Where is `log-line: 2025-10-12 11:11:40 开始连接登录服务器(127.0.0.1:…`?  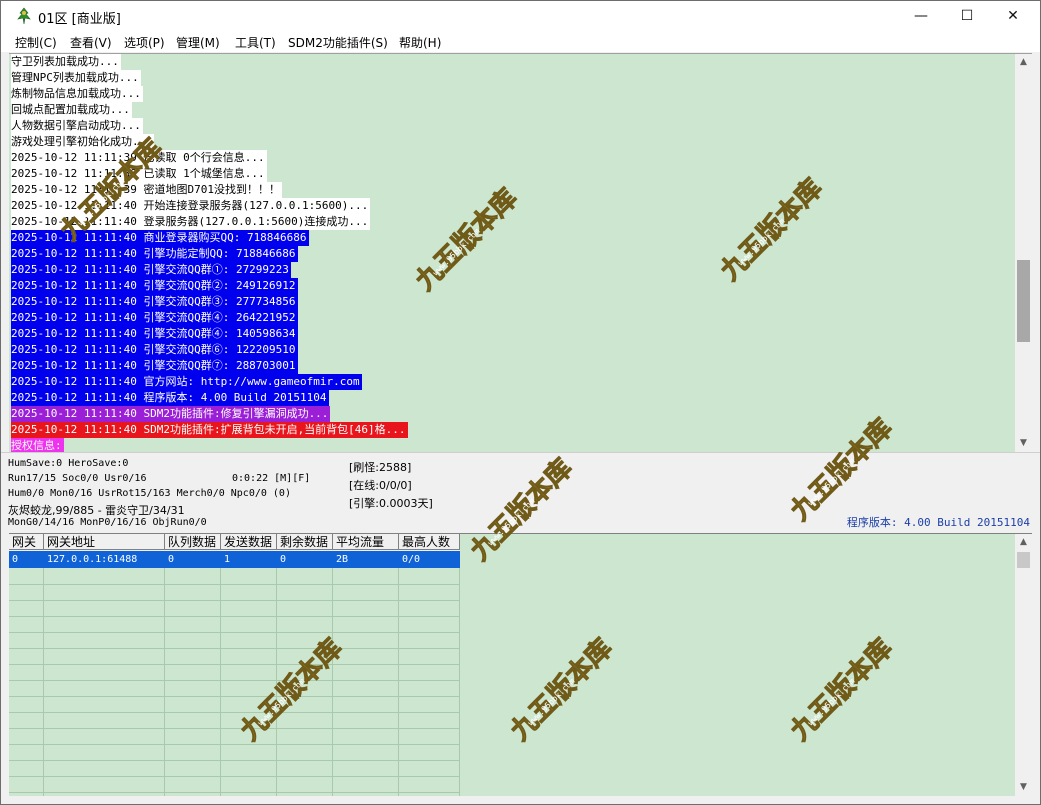
log-line: 2025-10-12 11:11:40 开始连接登录服务器(127.0.0.1:… is located at coordinates (191, 206).